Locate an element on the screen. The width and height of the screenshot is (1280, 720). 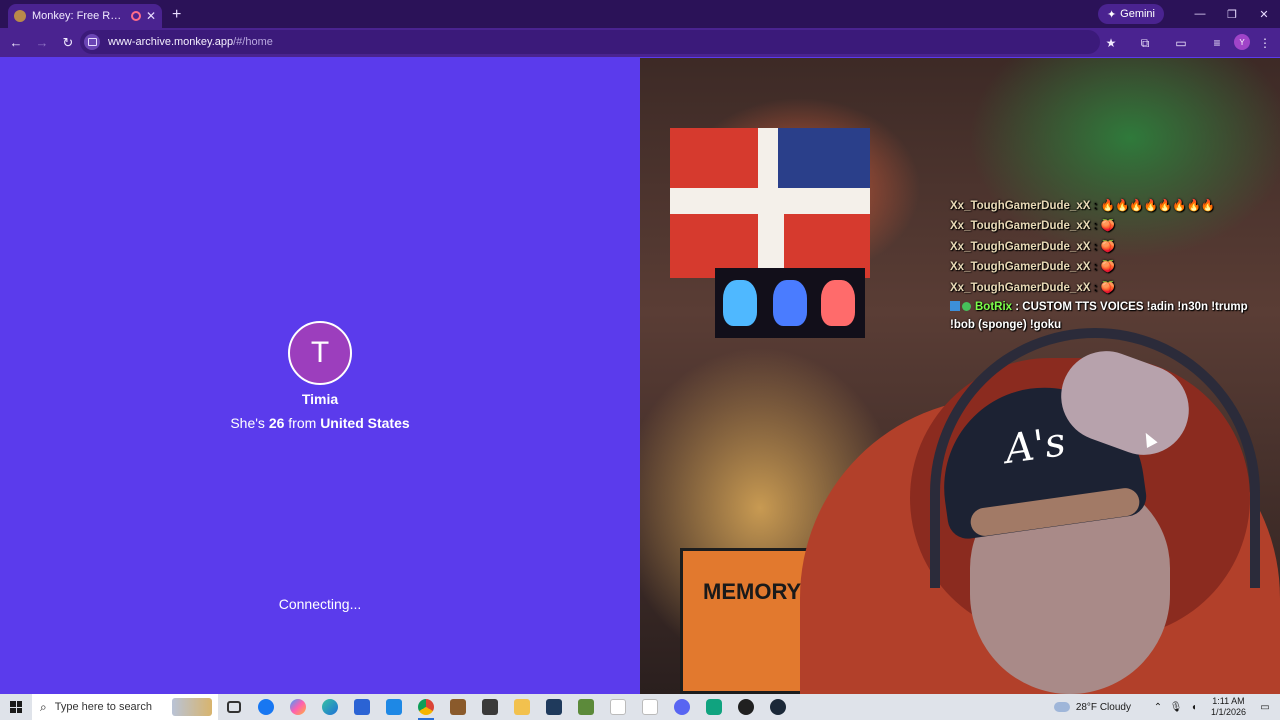
url-host: www-archive.monkey.app is located at coordinates (171, 42).